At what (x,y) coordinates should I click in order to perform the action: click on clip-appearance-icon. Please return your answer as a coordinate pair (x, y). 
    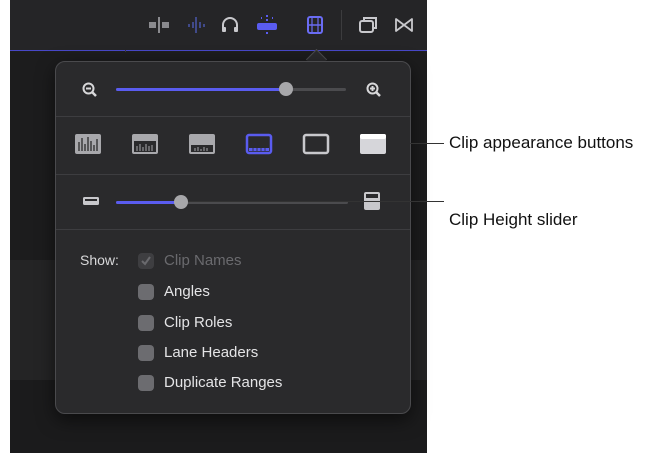
    Looking at the image, I should click on (315, 25).